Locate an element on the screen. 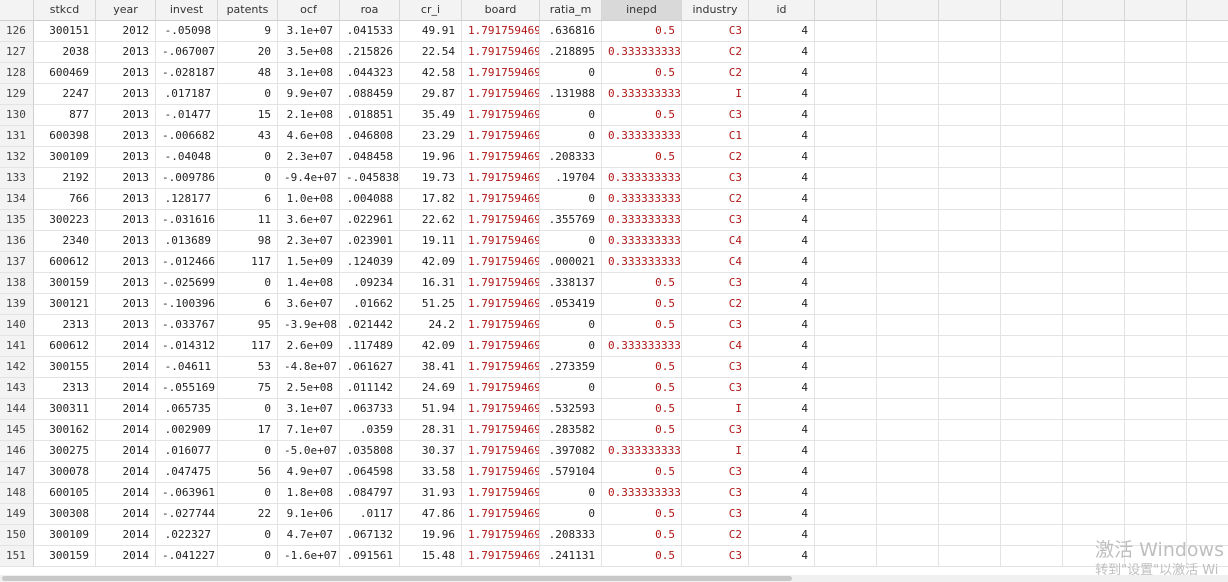  cell-stkcd: 2313 is located at coordinates (65, 388).